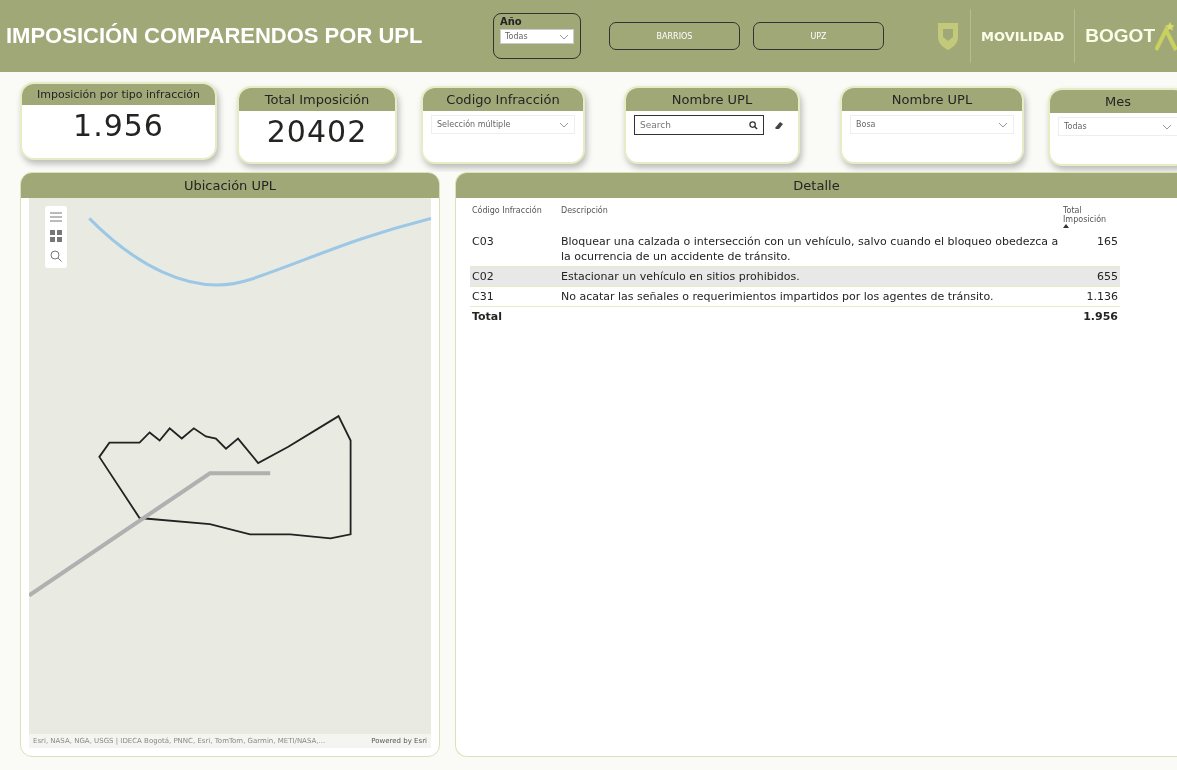 Image resolution: width=1177 pixels, height=770 pixels. Describe the element at coordinates (118, 126) in the screenshot. I see `kpi-value: 1.956` at that location.